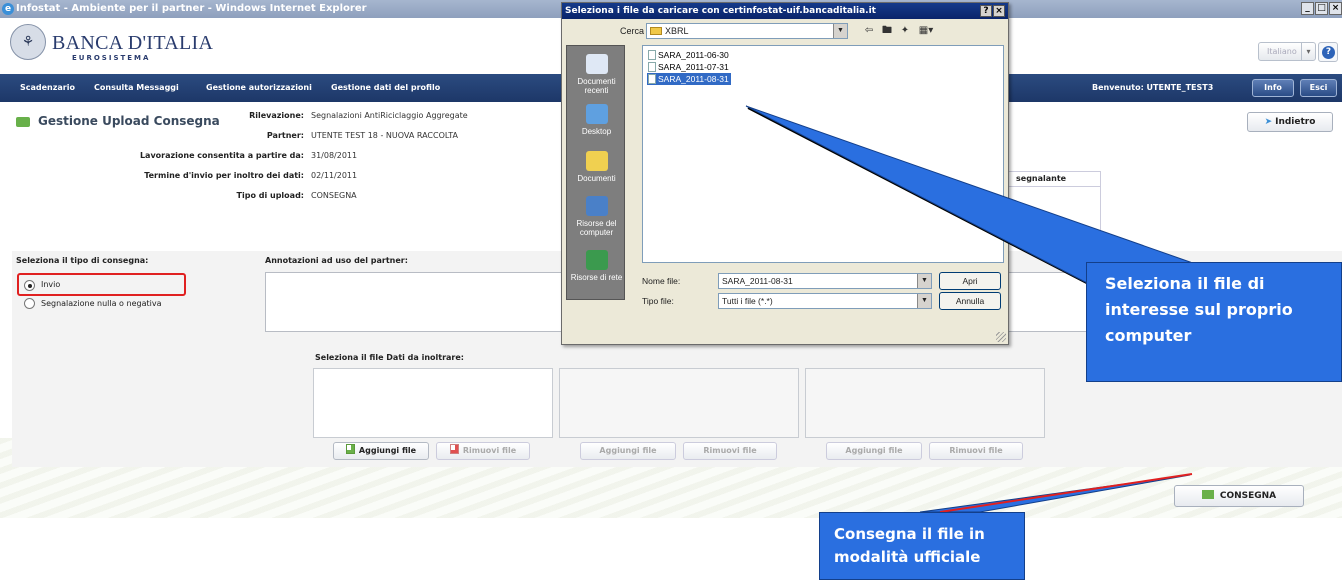  I want to click on place-label: Desktop, so click(596, 131).